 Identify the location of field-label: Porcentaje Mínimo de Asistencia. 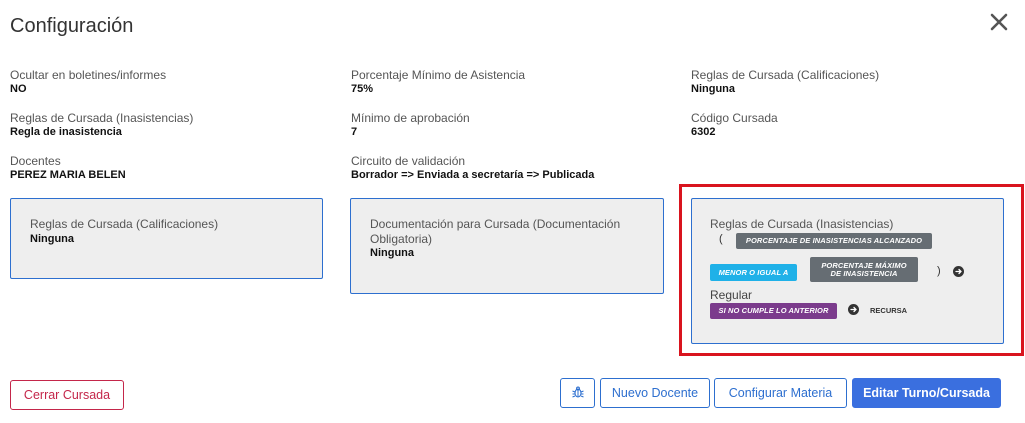
(438, 75).